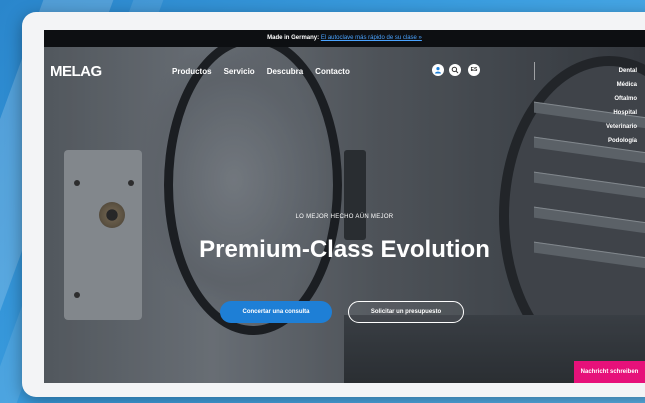 This screenshot has width=645, height=403. I want to click on sector-item-podologia: Podología, so click(626, 141).